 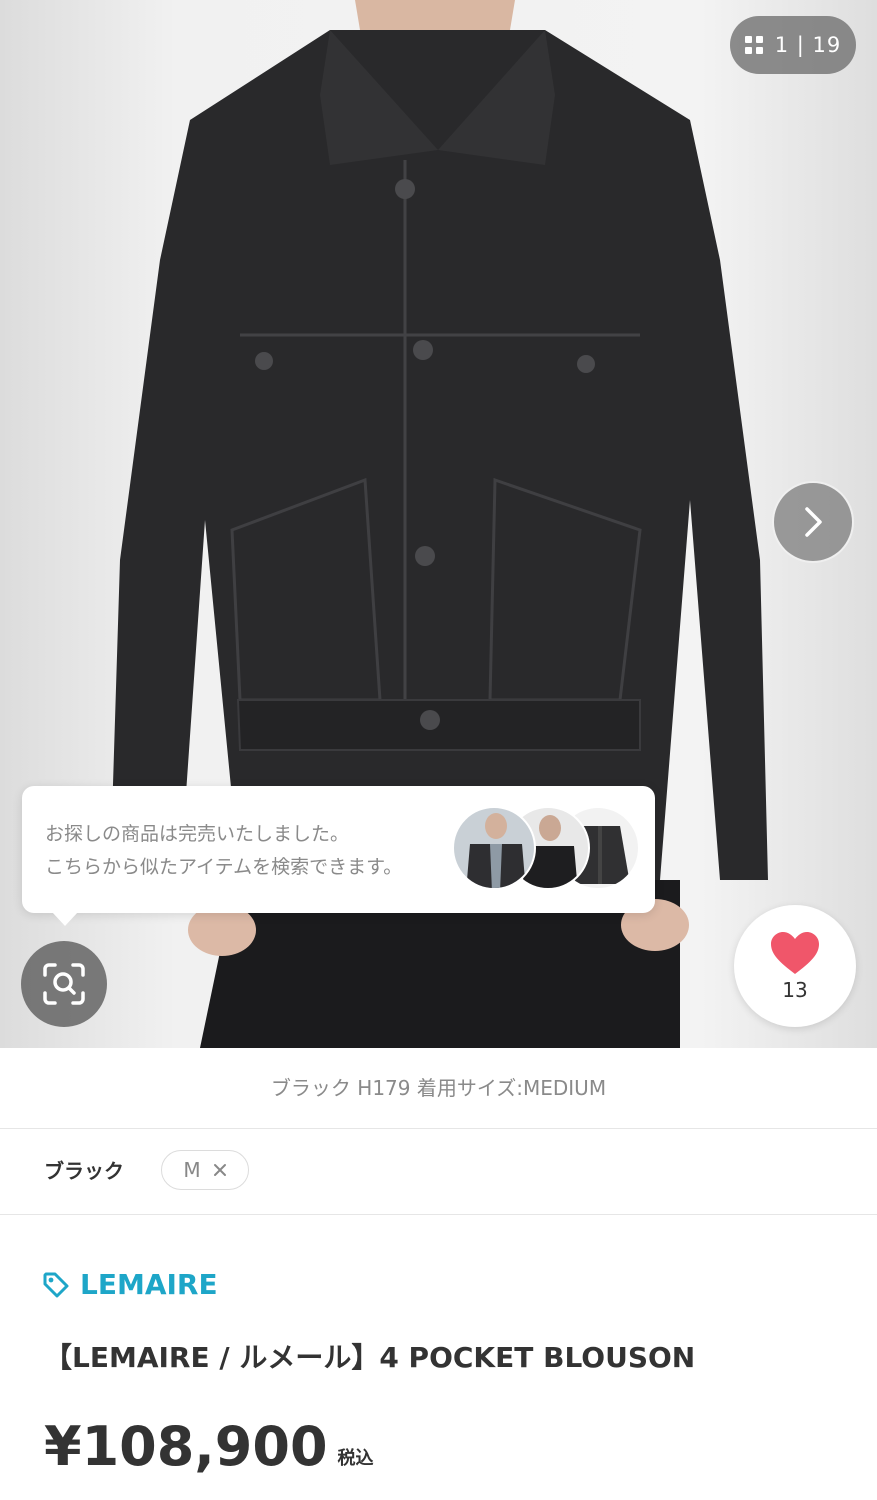 I want to click on size-chip: M, so click(x=205, y=1170).